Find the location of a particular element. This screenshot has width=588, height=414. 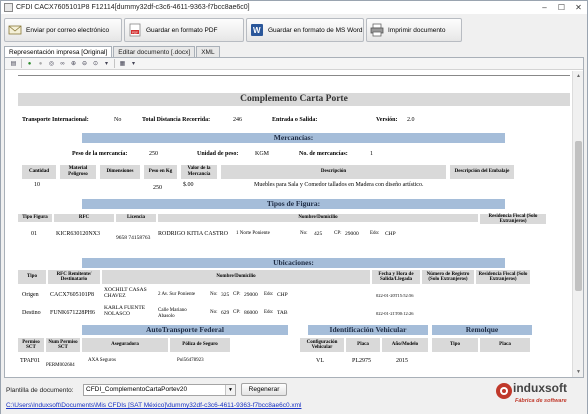

save-pdf-button: PDF Guardar en formato PDF is located at coordinates (184, 30).